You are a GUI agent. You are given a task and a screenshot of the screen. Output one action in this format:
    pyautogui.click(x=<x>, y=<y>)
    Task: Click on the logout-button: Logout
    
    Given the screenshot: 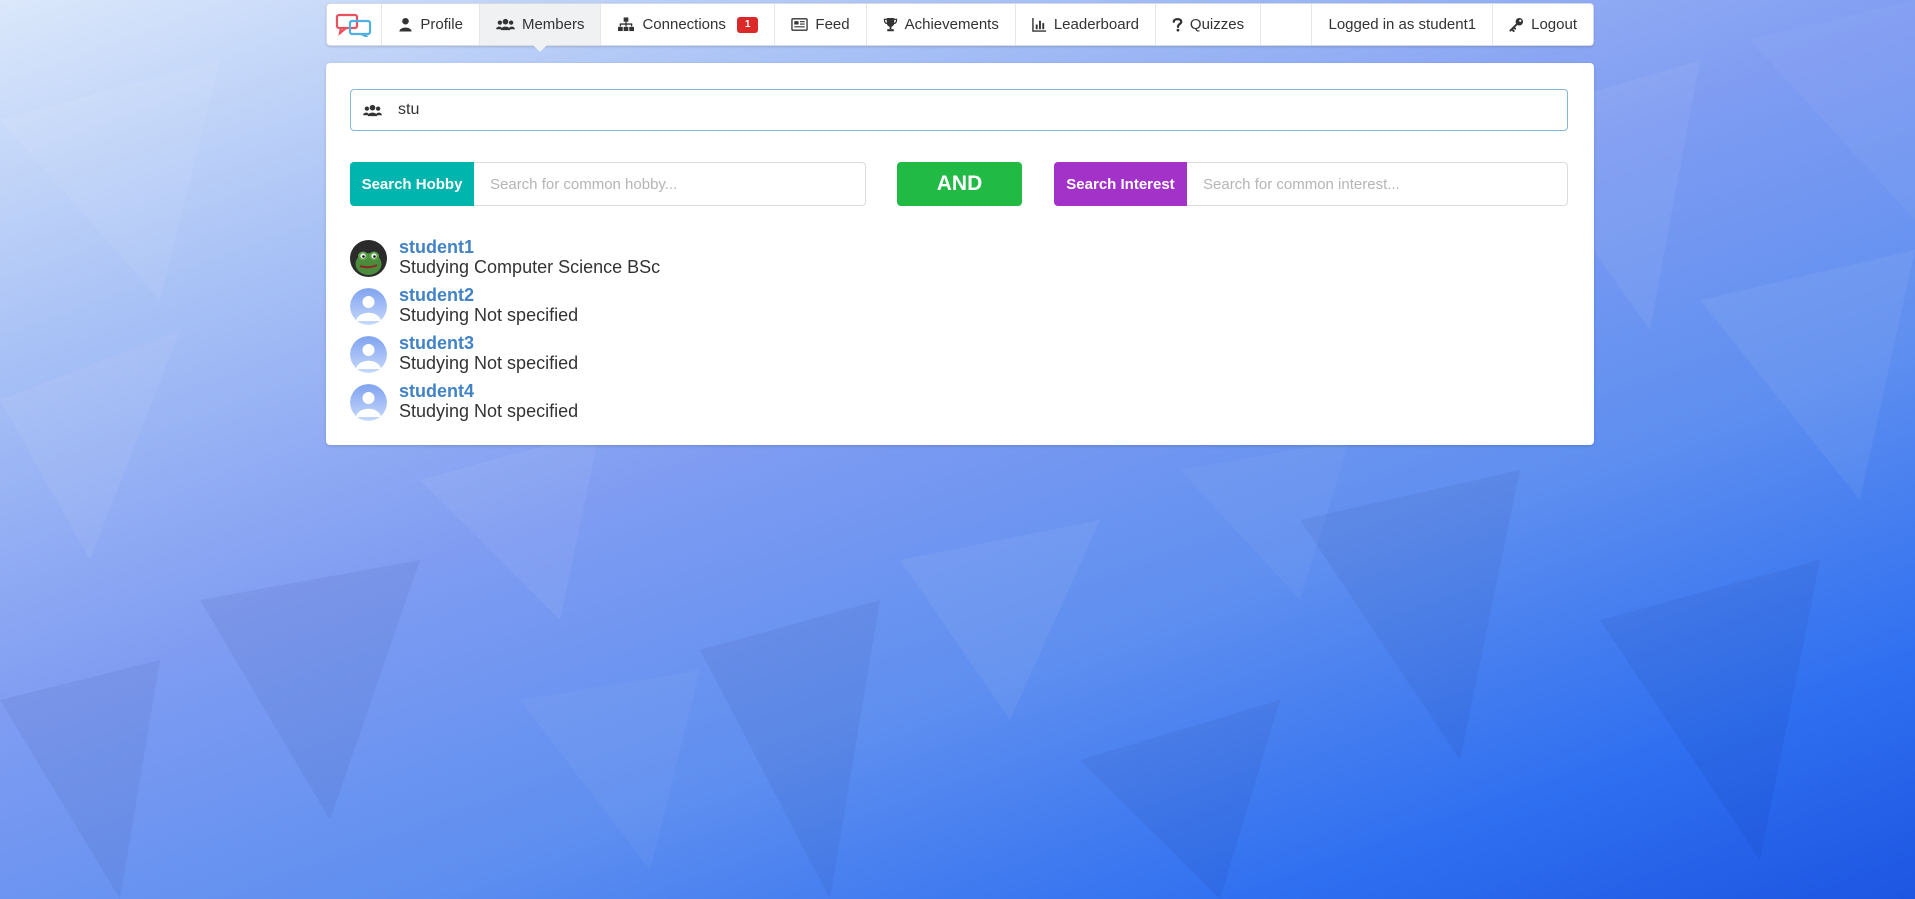 What is the action you would take?
    pyautogui.click(x=1543, y=24)
    